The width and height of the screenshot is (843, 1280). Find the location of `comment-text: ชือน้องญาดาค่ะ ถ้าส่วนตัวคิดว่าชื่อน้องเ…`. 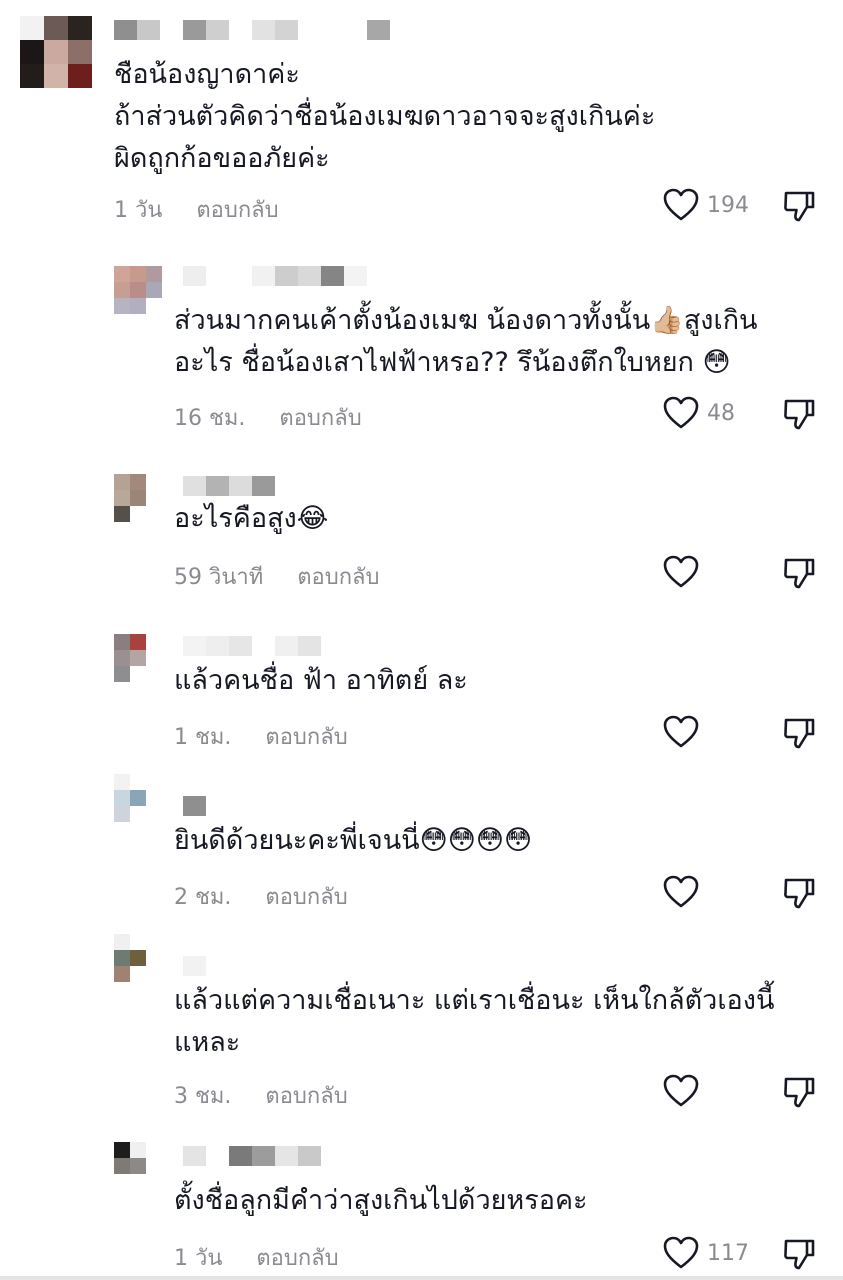

comment-text: ชือน้องญาดาค่ะ ถ้าส่วนตัวคิดว่าชื่อน้องเ… is located at coordinates (385, 116).